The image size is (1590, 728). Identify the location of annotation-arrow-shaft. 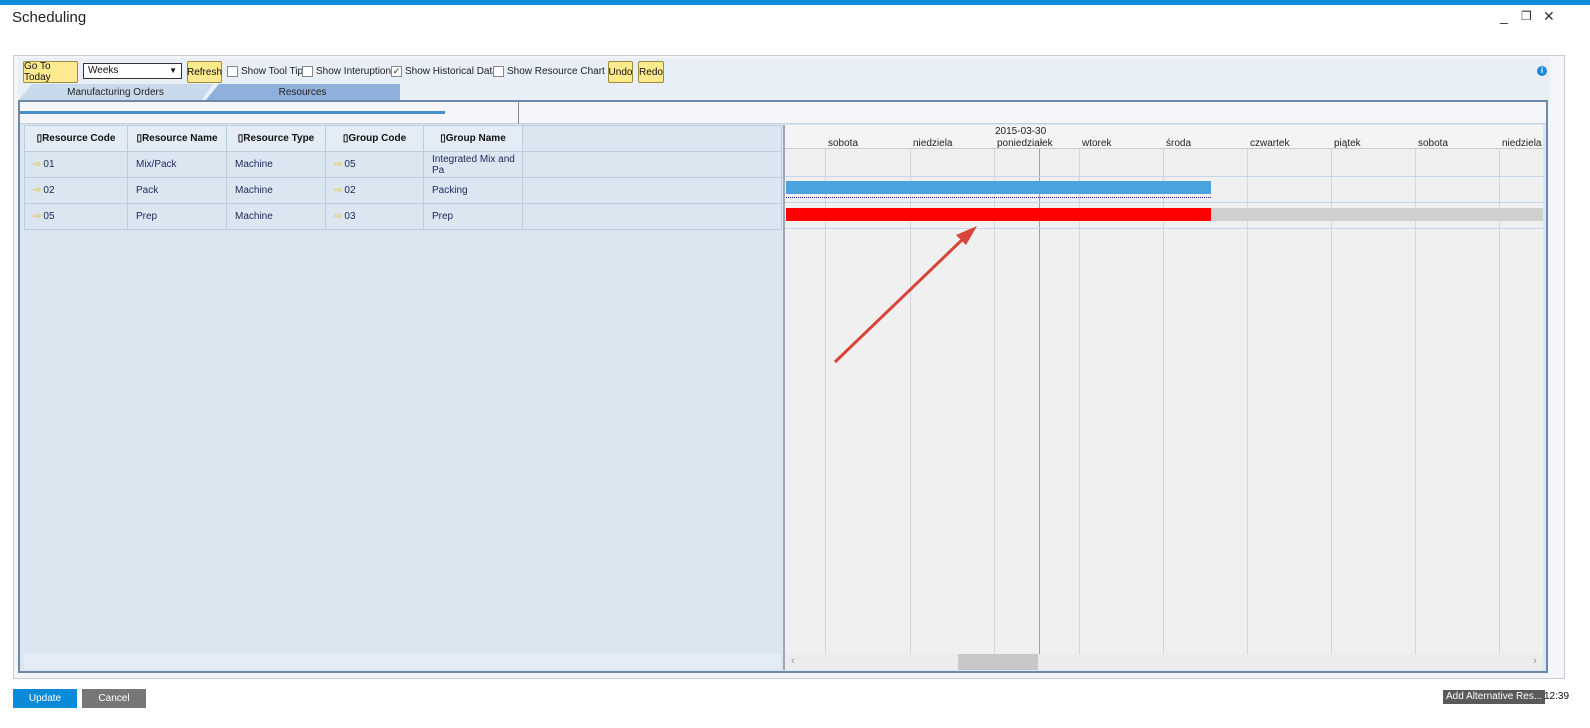
(900, 299).